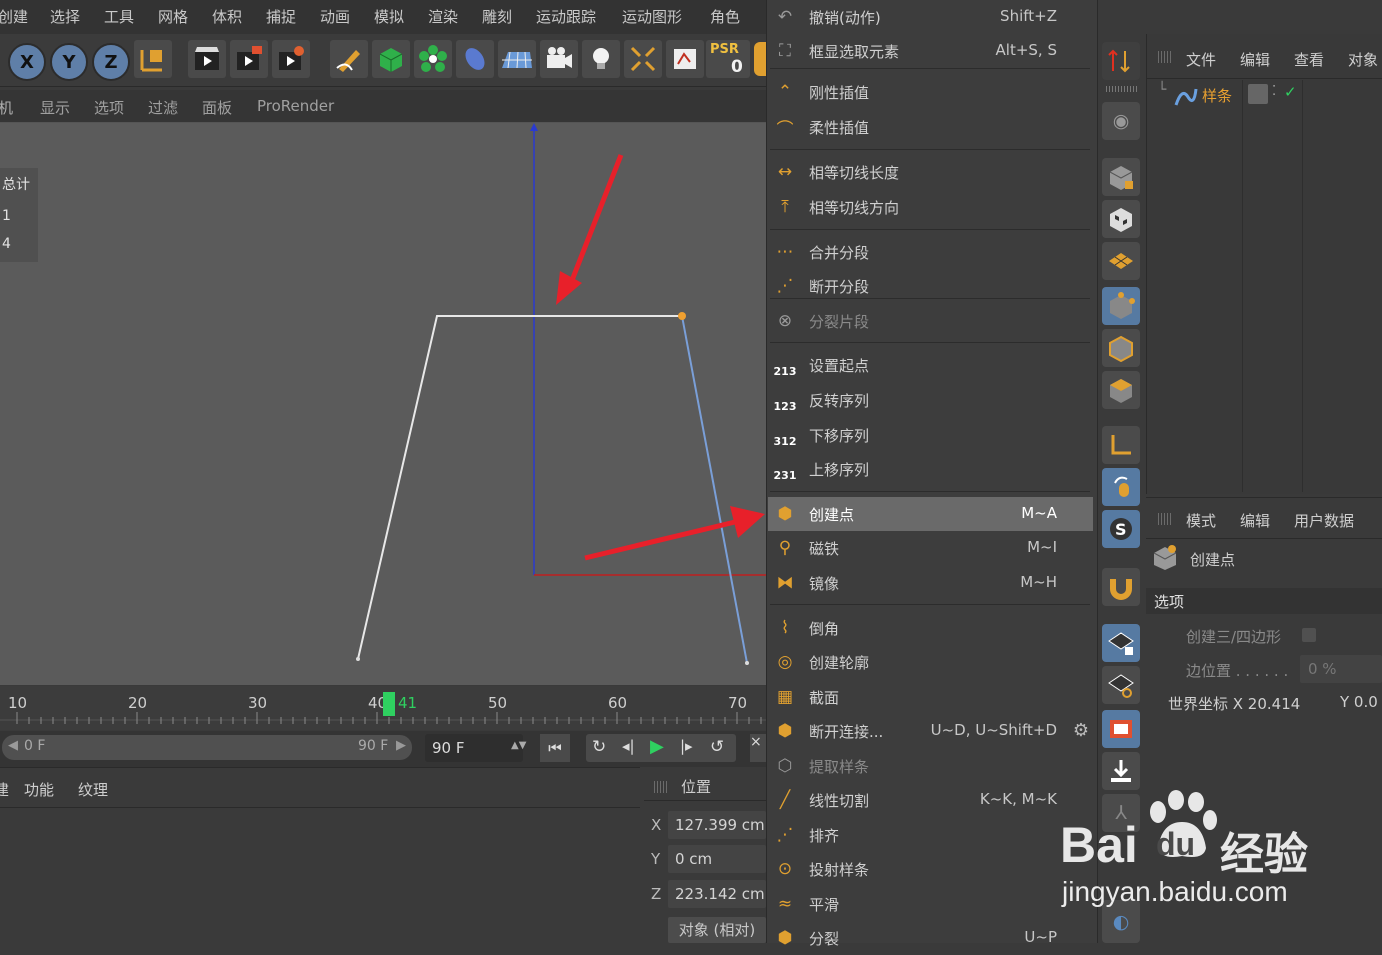 This screenshot has height=955, width=1382. Describe the element at coordinates (335, 16) in the screenshot. I see `menu-animate: 动画` at that location.